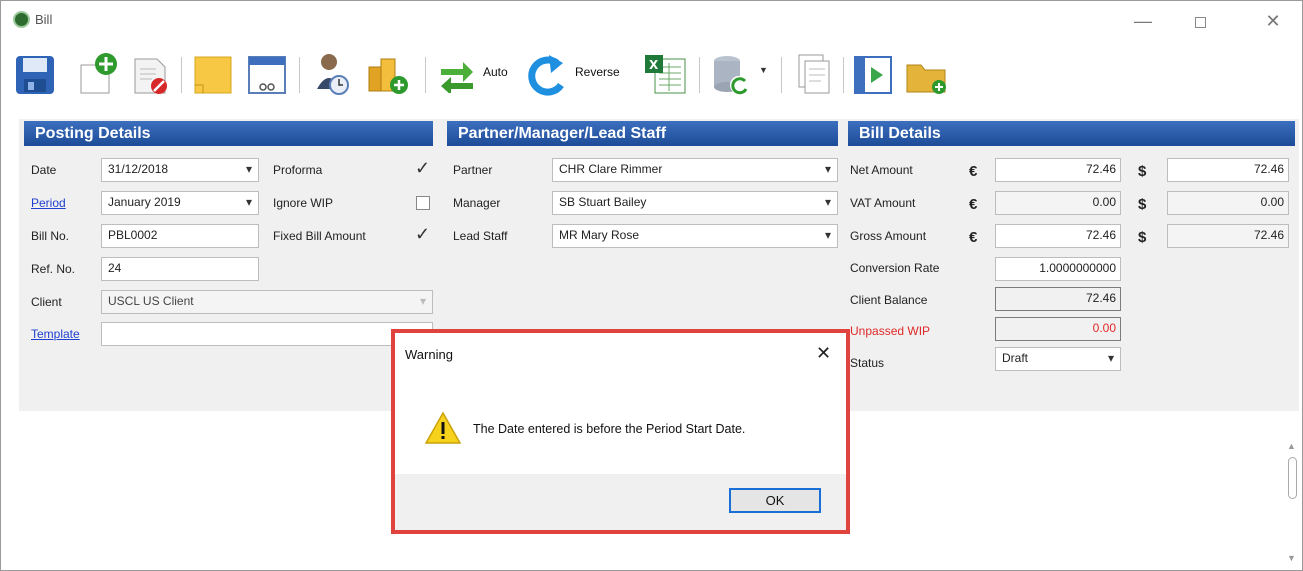  Describe the element at coordinates (55, 334) in the screenshot. I see `template-link: Template` at that location.